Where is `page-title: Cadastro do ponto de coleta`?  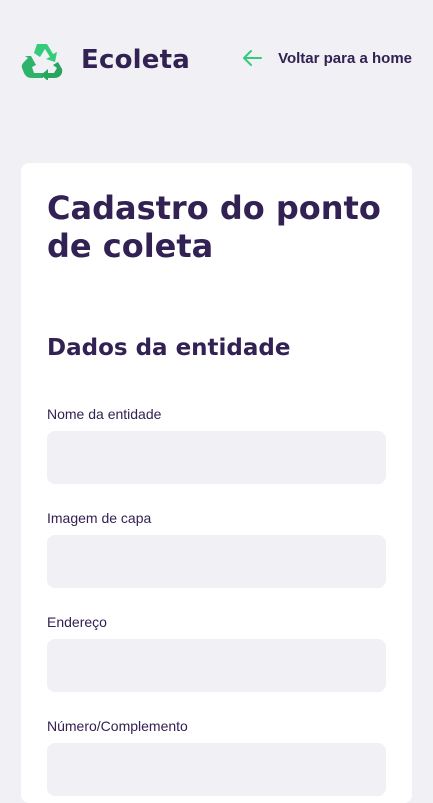
page-title: Cadastro do ponto de coleta is located at coordinates (214, 227).